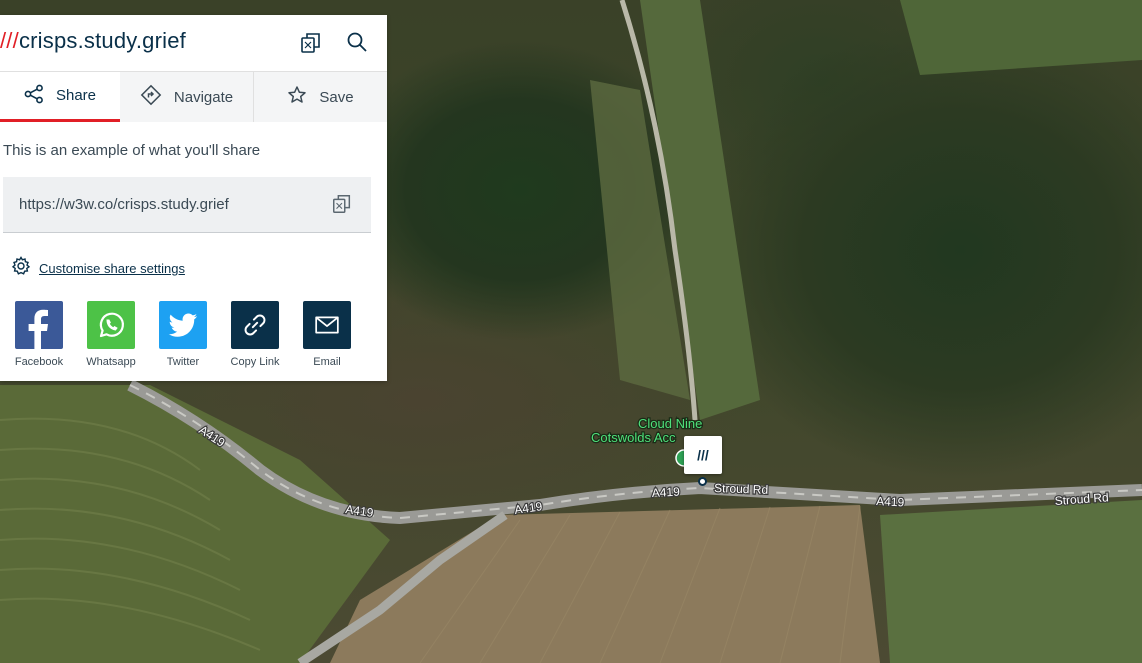 The height and width of the screenshot is (663, 1142). Describe the element at coordinates (1011, 581) in the screenshot. I see `green-field-right` at that location.